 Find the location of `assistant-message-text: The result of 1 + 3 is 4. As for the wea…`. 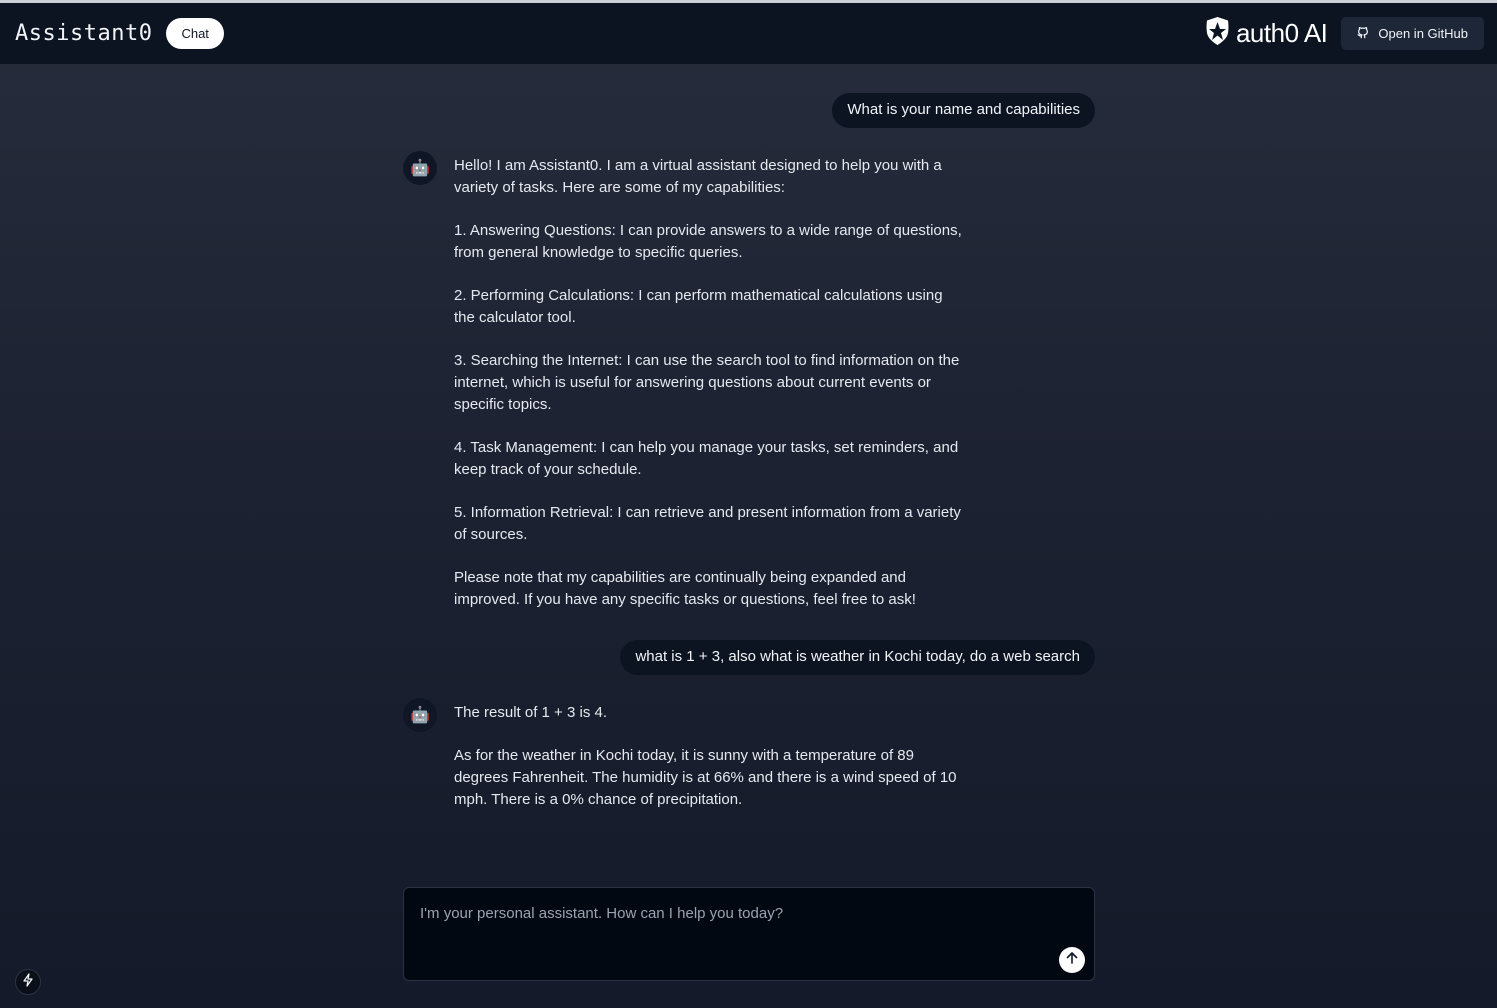

assistant-message-text: The result of 1 + 3 is 4. As for the wea… is located at coordinates (709, 756).